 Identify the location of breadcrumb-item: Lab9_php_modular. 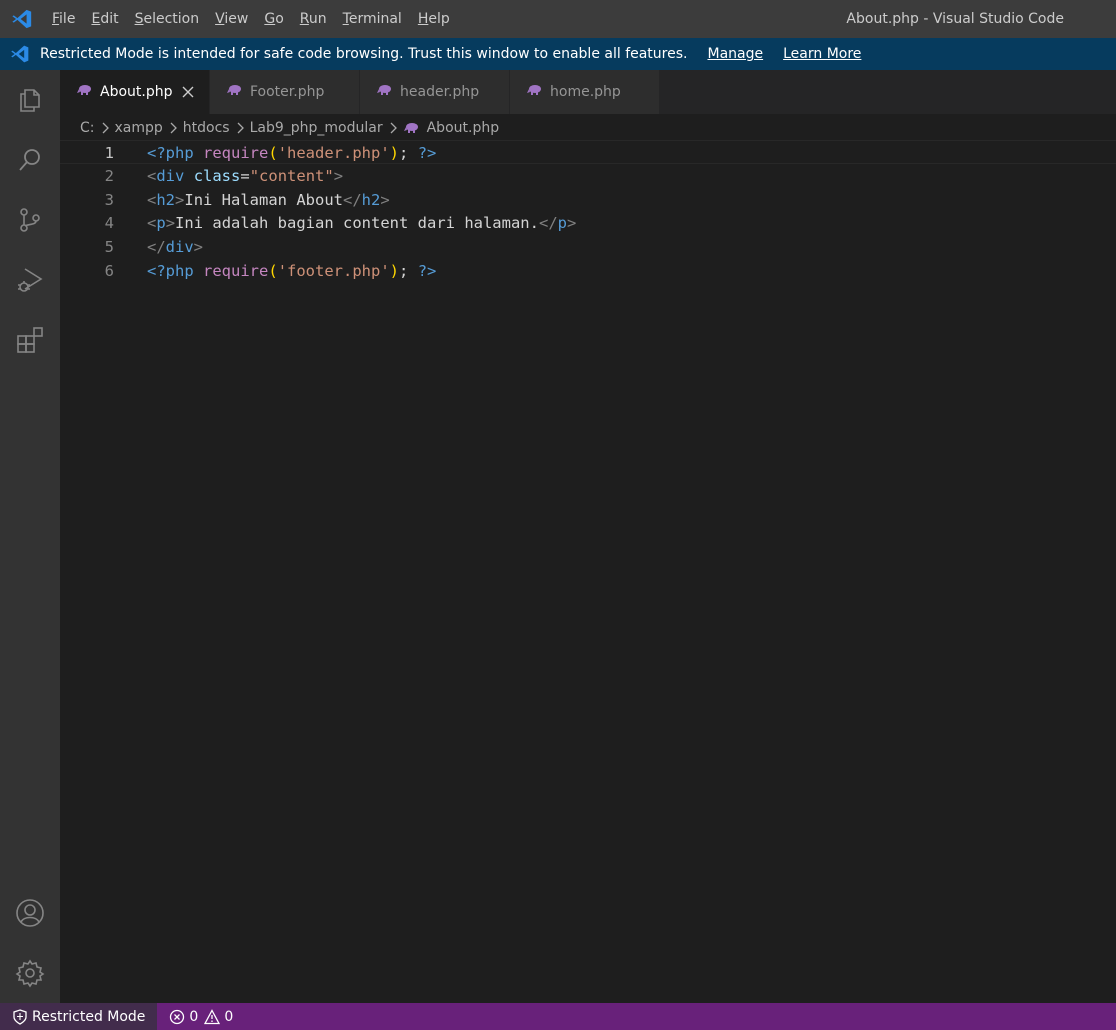
(316, 128).